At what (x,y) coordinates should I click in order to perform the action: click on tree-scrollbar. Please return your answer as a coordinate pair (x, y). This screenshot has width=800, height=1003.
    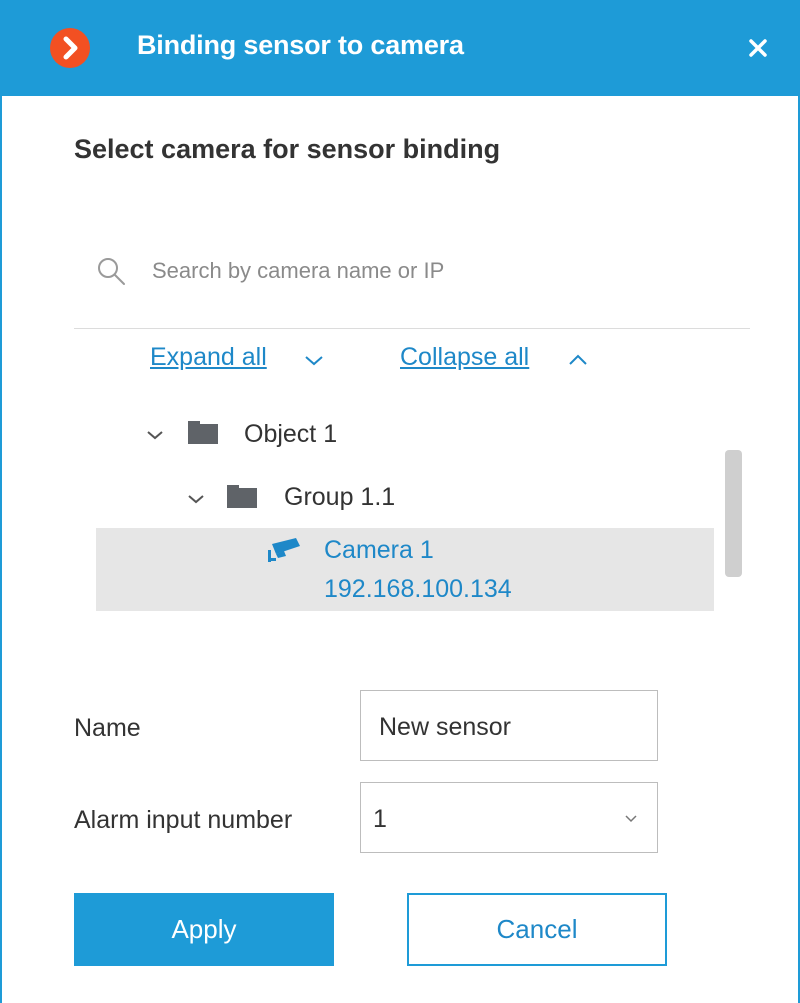
    Looking at the image, I should click on (733, 513).